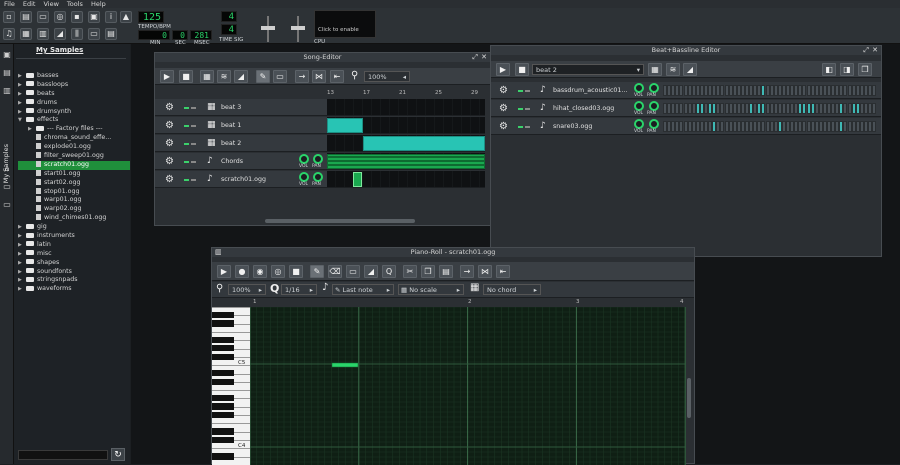  What do you see at coordinates (74, 76) in the screenshot?
I see `folder-item: ▶ basses` at bounding box center [74, 76].